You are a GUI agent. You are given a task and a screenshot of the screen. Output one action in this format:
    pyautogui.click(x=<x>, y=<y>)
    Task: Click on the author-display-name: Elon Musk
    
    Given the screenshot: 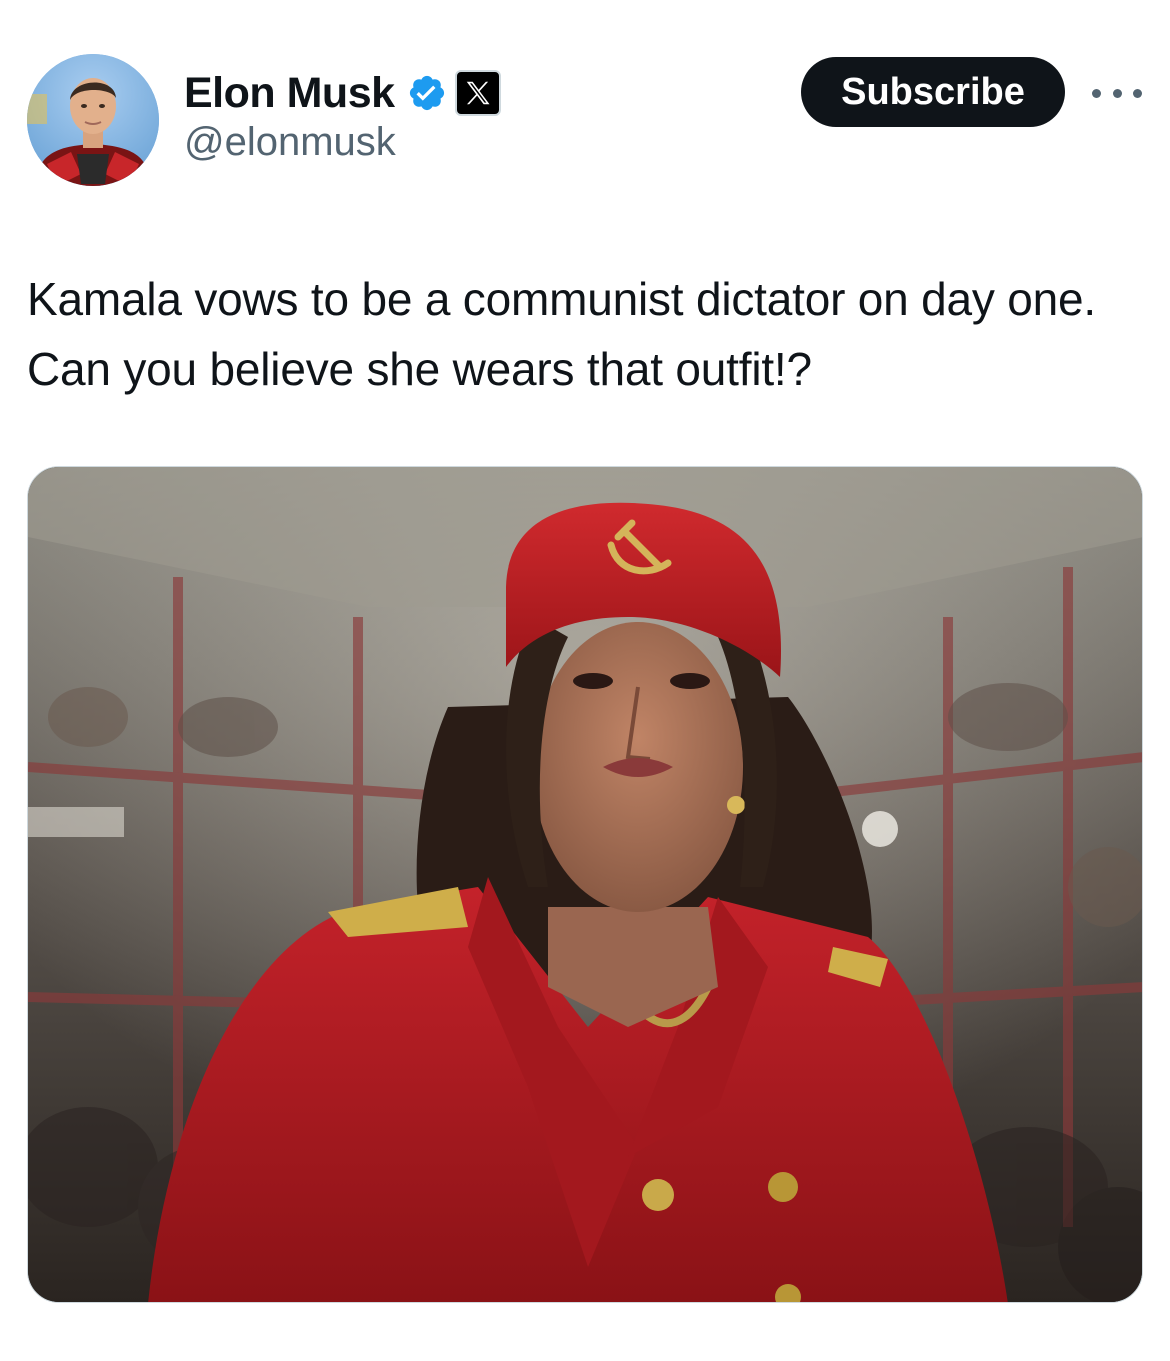 What is the action you would take?
    pyautogui.click(x=289, y=93)
    